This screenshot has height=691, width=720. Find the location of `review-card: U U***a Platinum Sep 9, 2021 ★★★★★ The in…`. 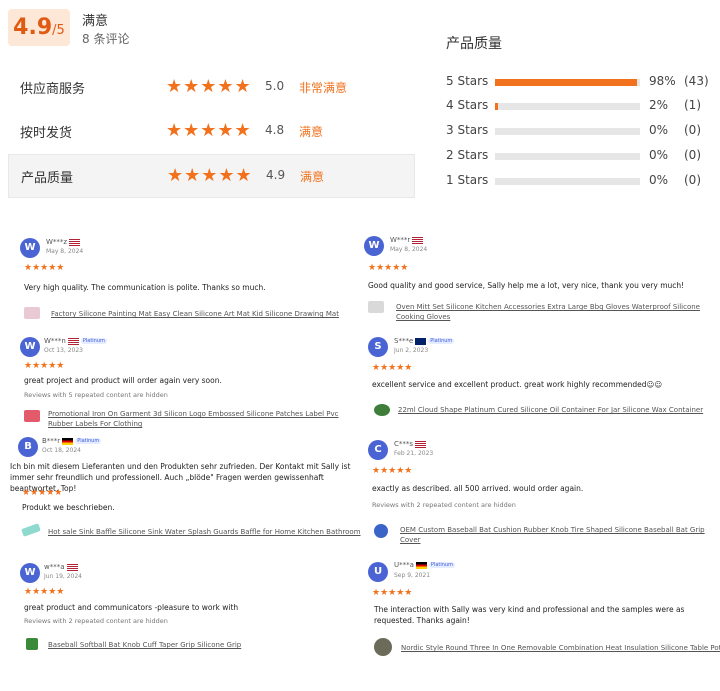

review-card: U U***a Platinum Sep 9, 2021 ★★★★★ The in… is located at coordinates (543, 612).